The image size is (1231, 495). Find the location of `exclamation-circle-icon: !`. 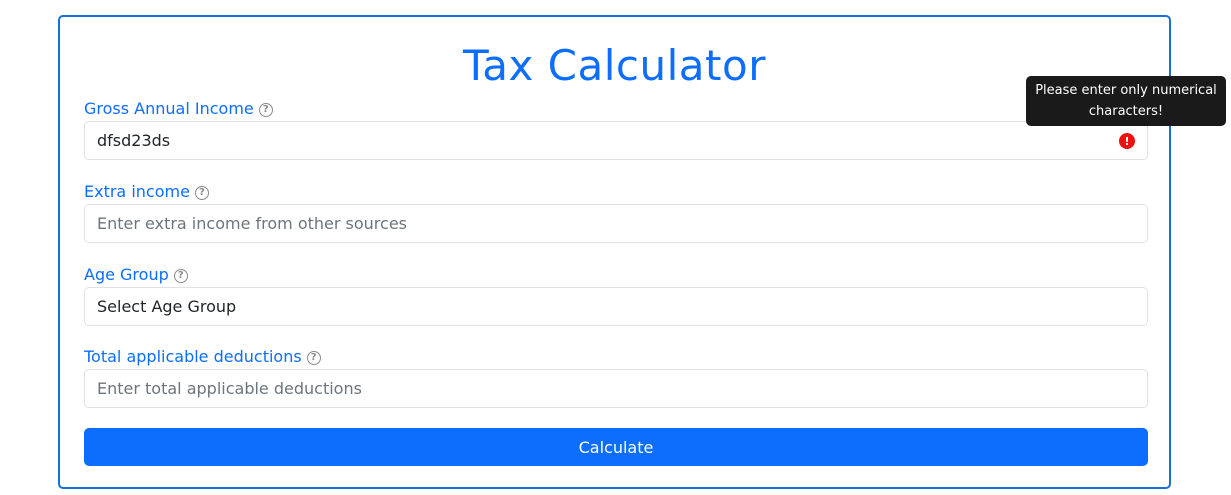

exclamation-circle-icon: ! is located at coordinates (1127, 141).